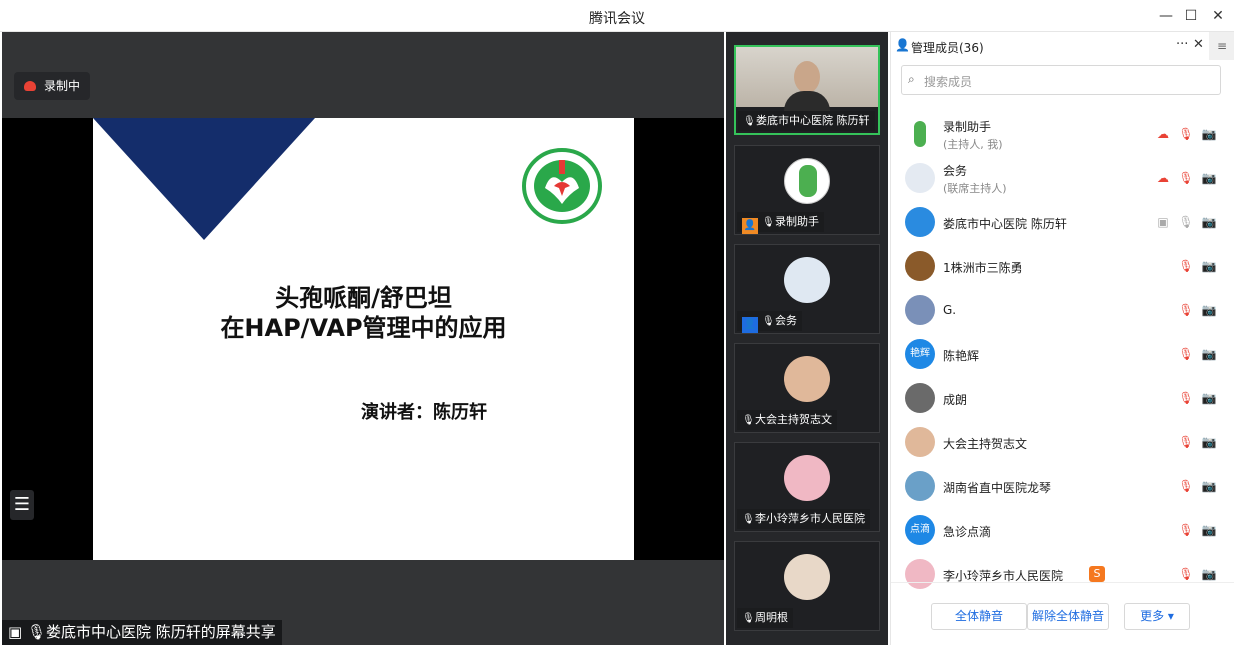  What do you see at coordinates (1062, 178) in the screenshot?
I see `member-row: 会务 (联席主持人) ☁ 🎙 📷` at bounding box center [1062, 178].